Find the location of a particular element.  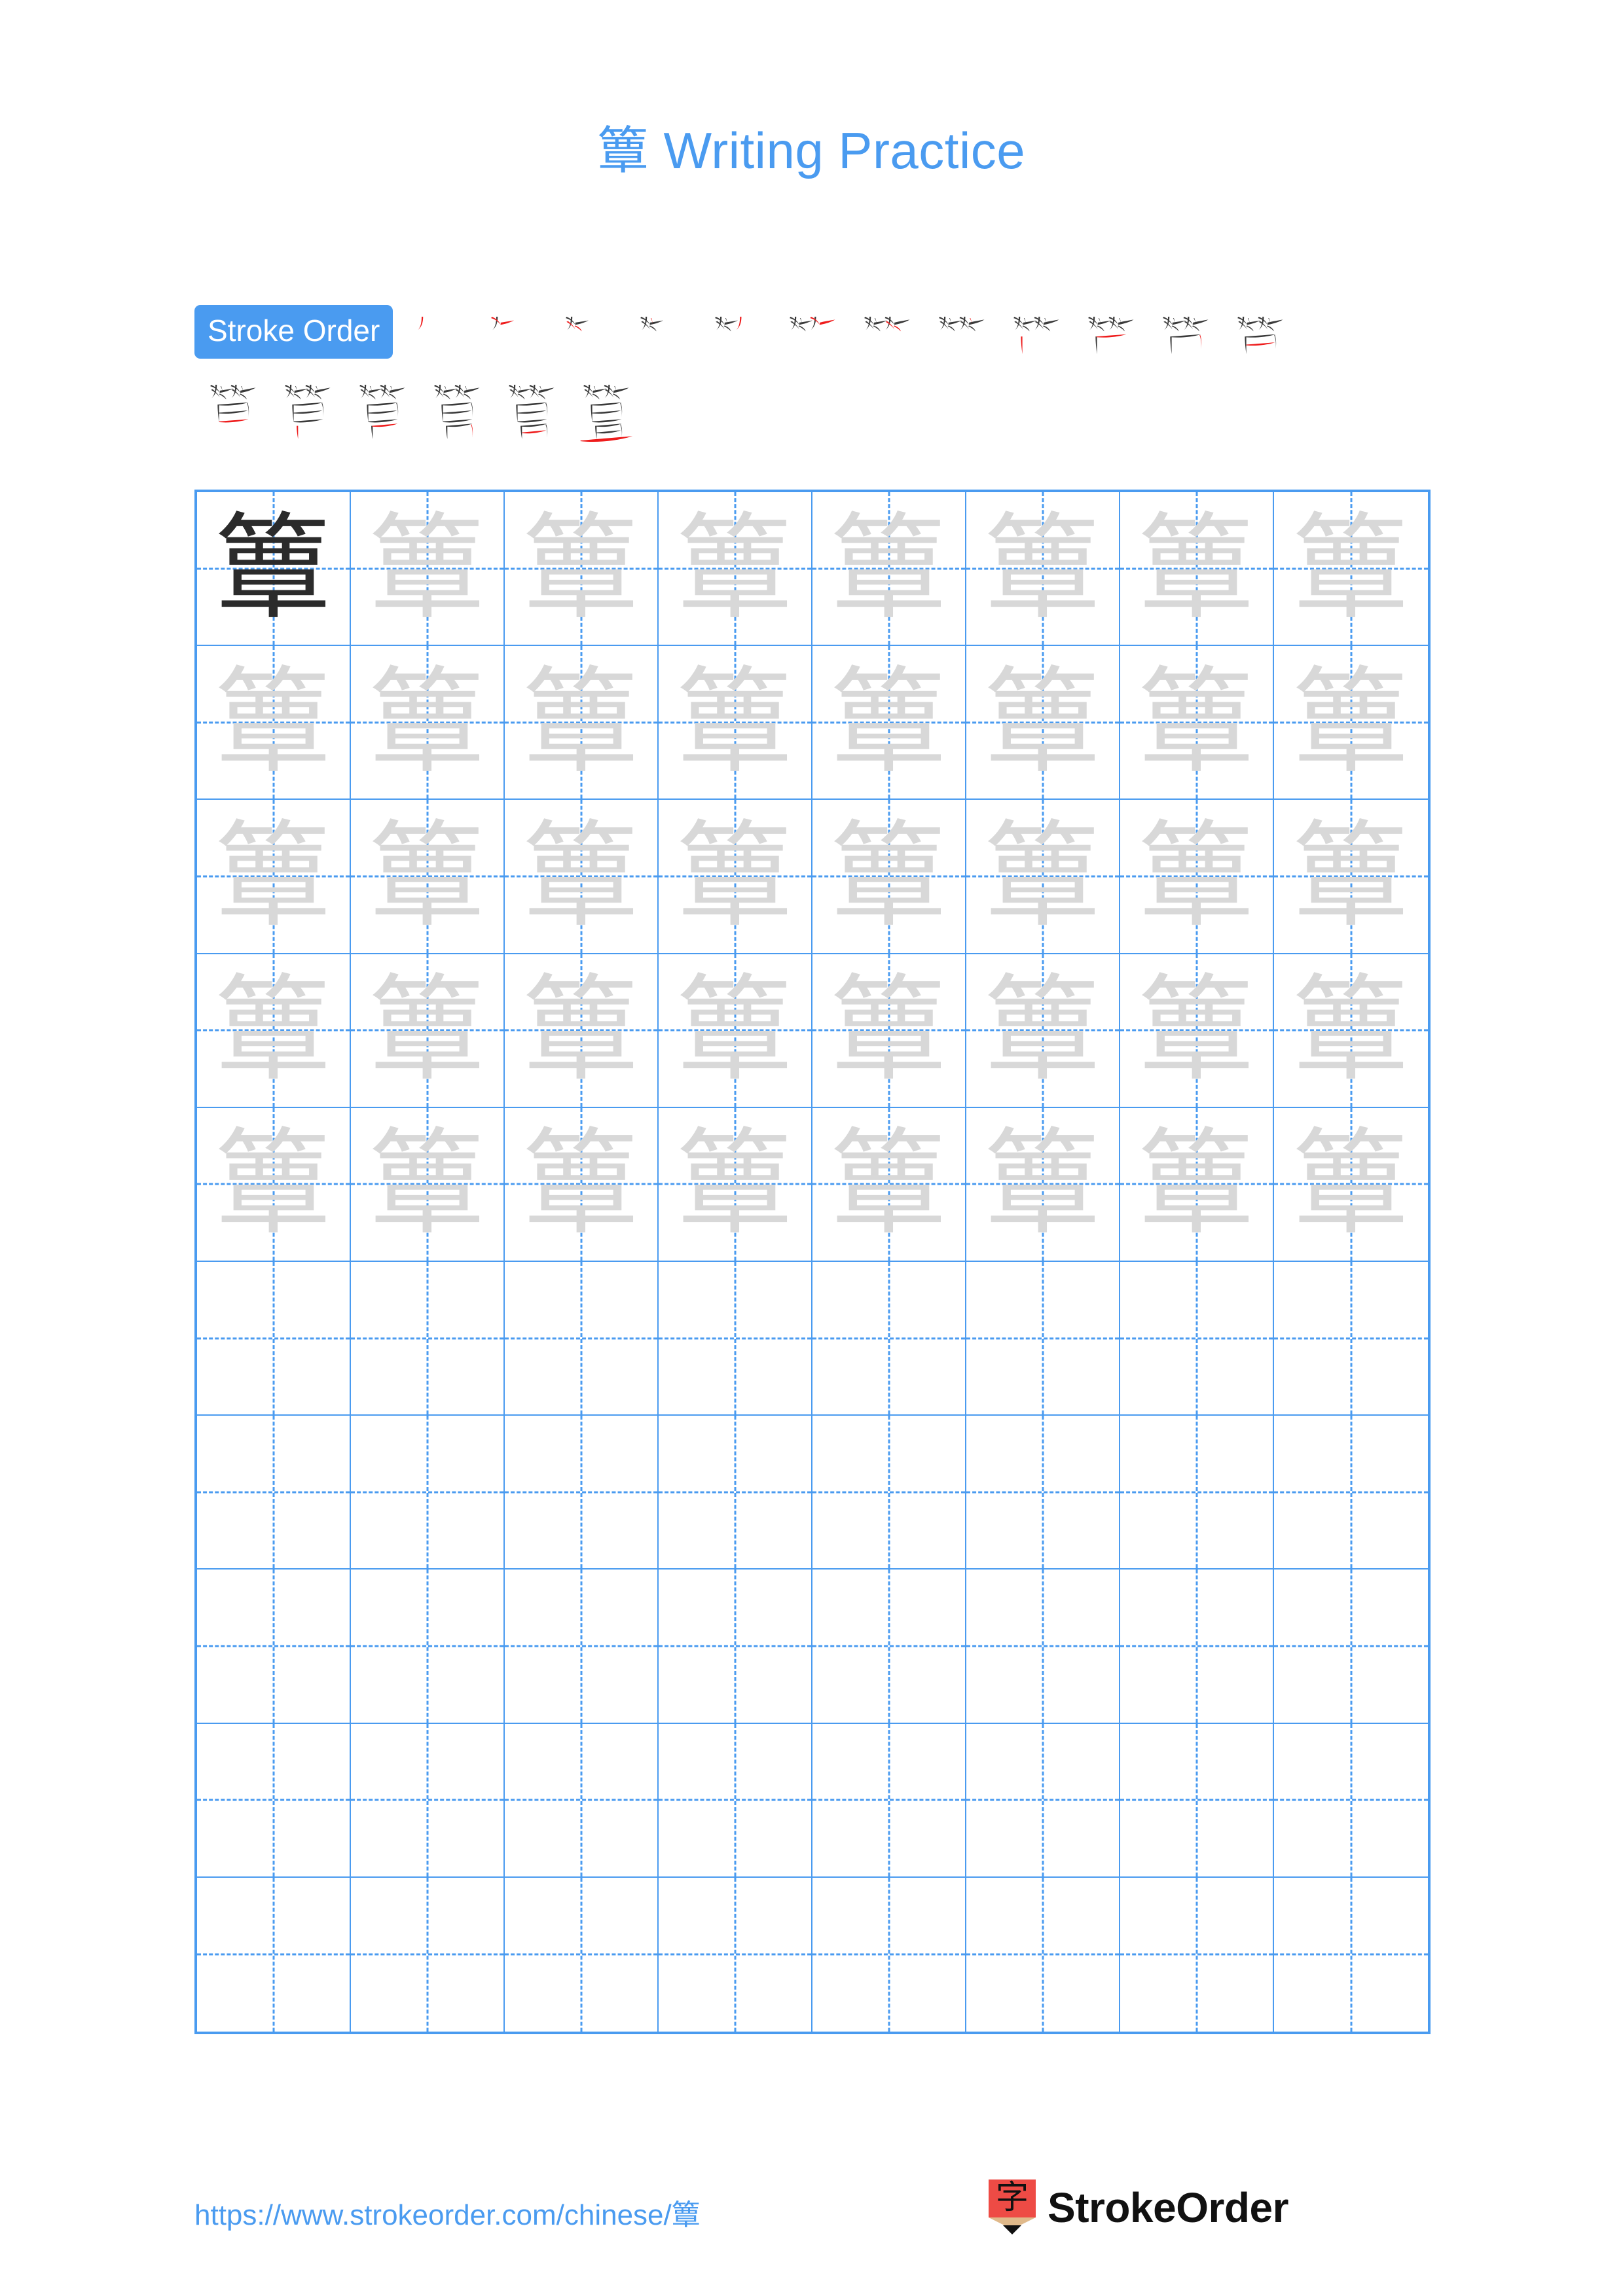

practice-cell-r3-c7: 簟 is located at coordinates (1197, 877).